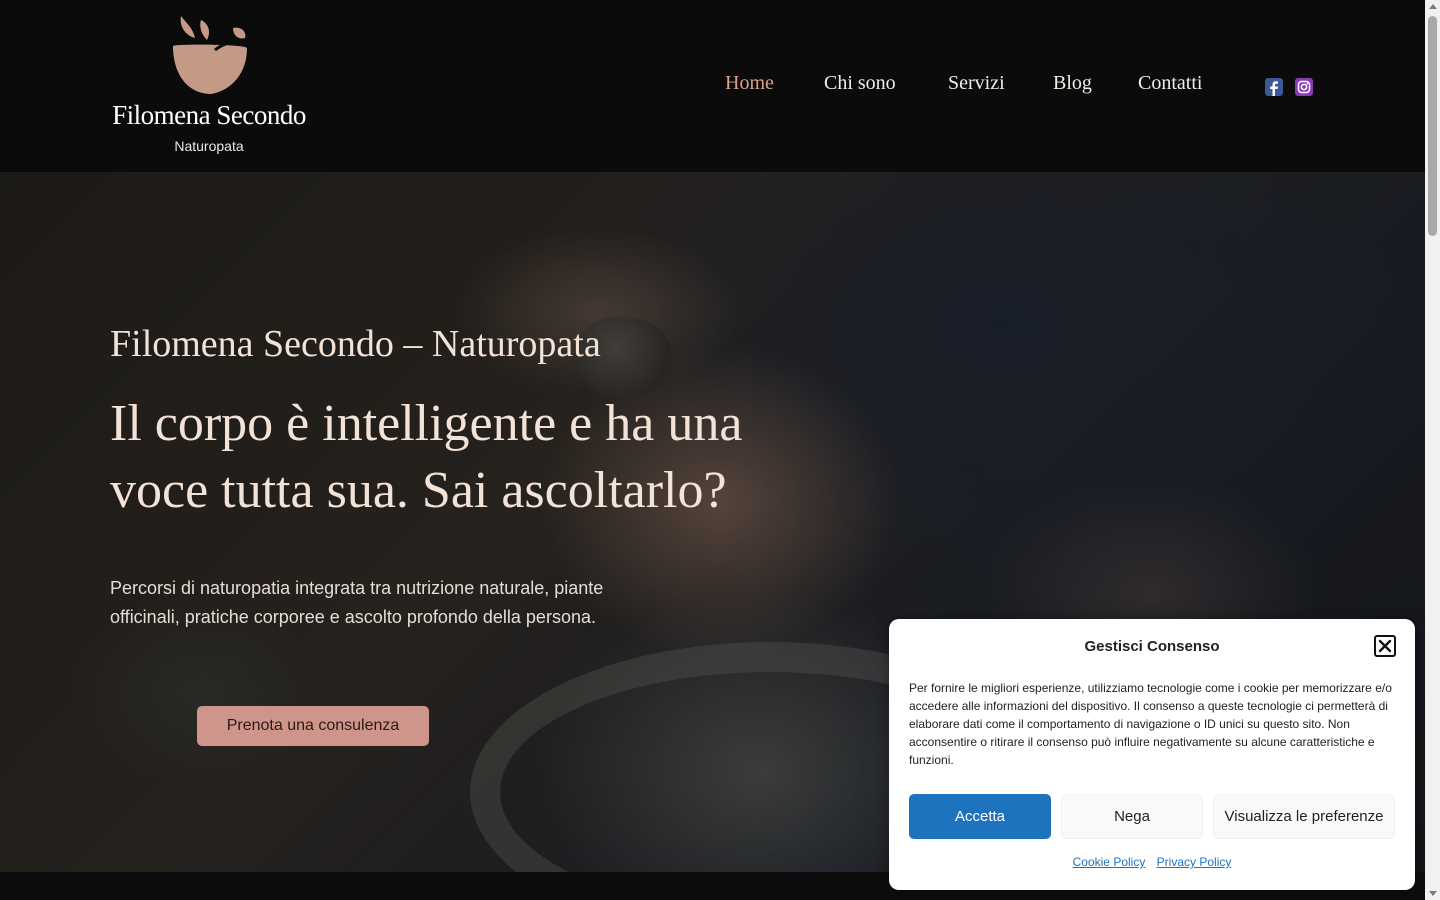 This screenshot has width=1440, height=900. What do you see at coordinates (1072, 83) in the screenshot?
I see `nav-item-blog: Blog` at bounding box center [1072, 83].